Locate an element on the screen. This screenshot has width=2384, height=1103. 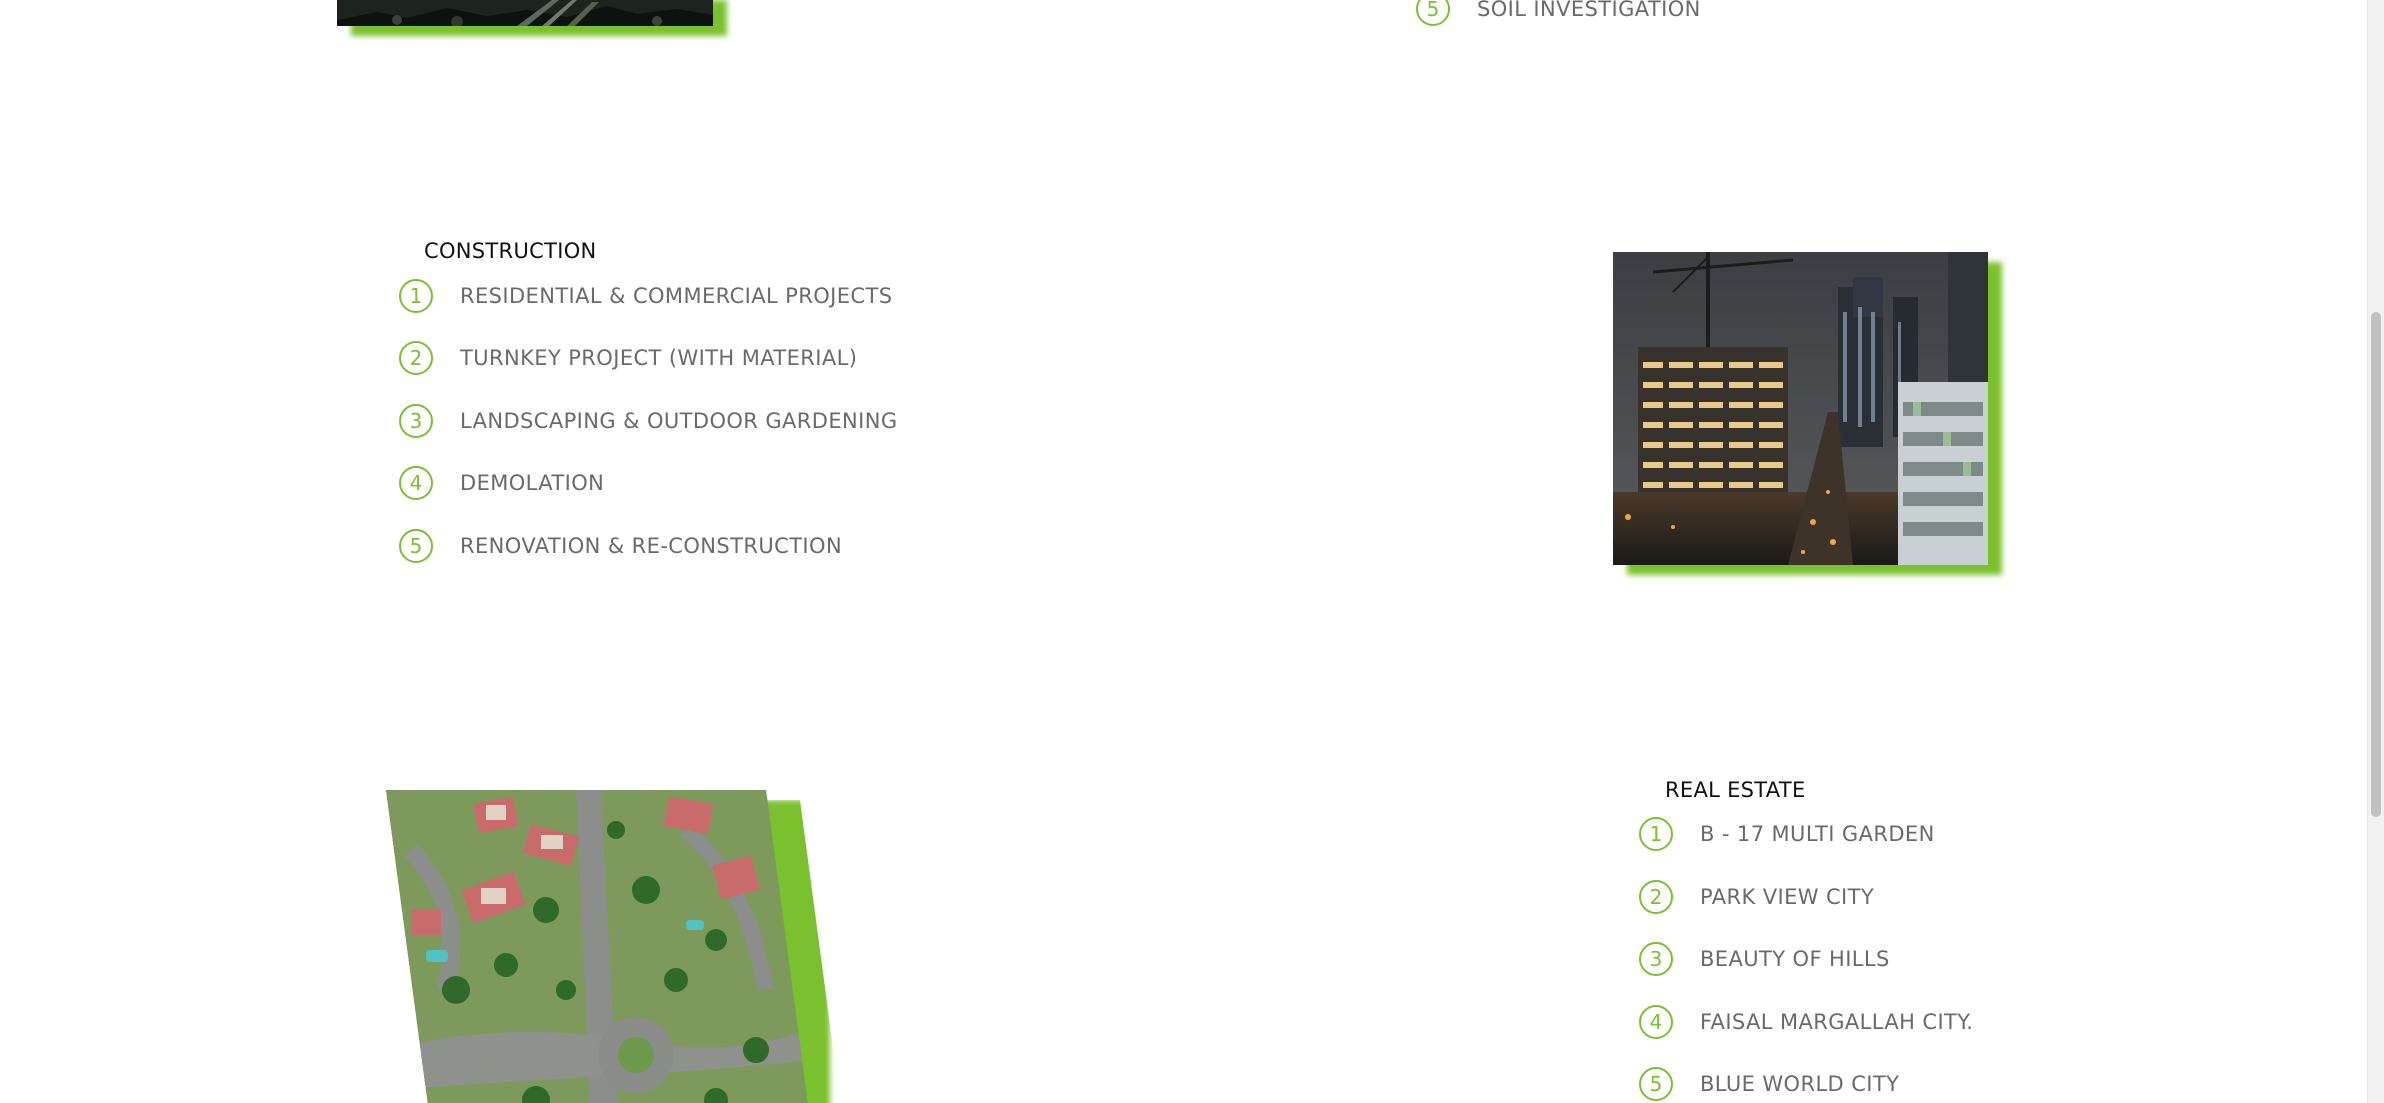
list-item-label: RESIDENTIAL & COMMERCIAL PROJECTS is located at coordinates (676, 296).